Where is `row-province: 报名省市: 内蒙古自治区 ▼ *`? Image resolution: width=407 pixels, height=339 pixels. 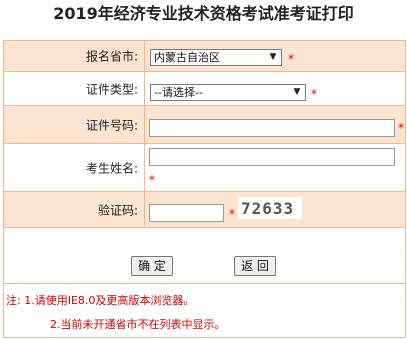
row-province: 报名省市: 内蒙古自治区 ▼ * is located at coordinates (204, 56).